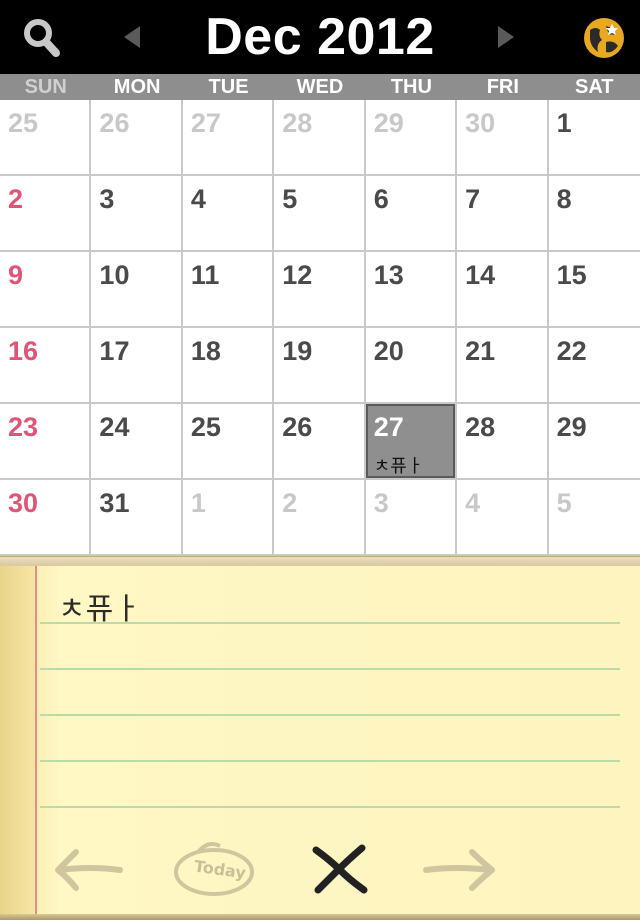  I want to click on day-cell: 18, so click(228, 366).